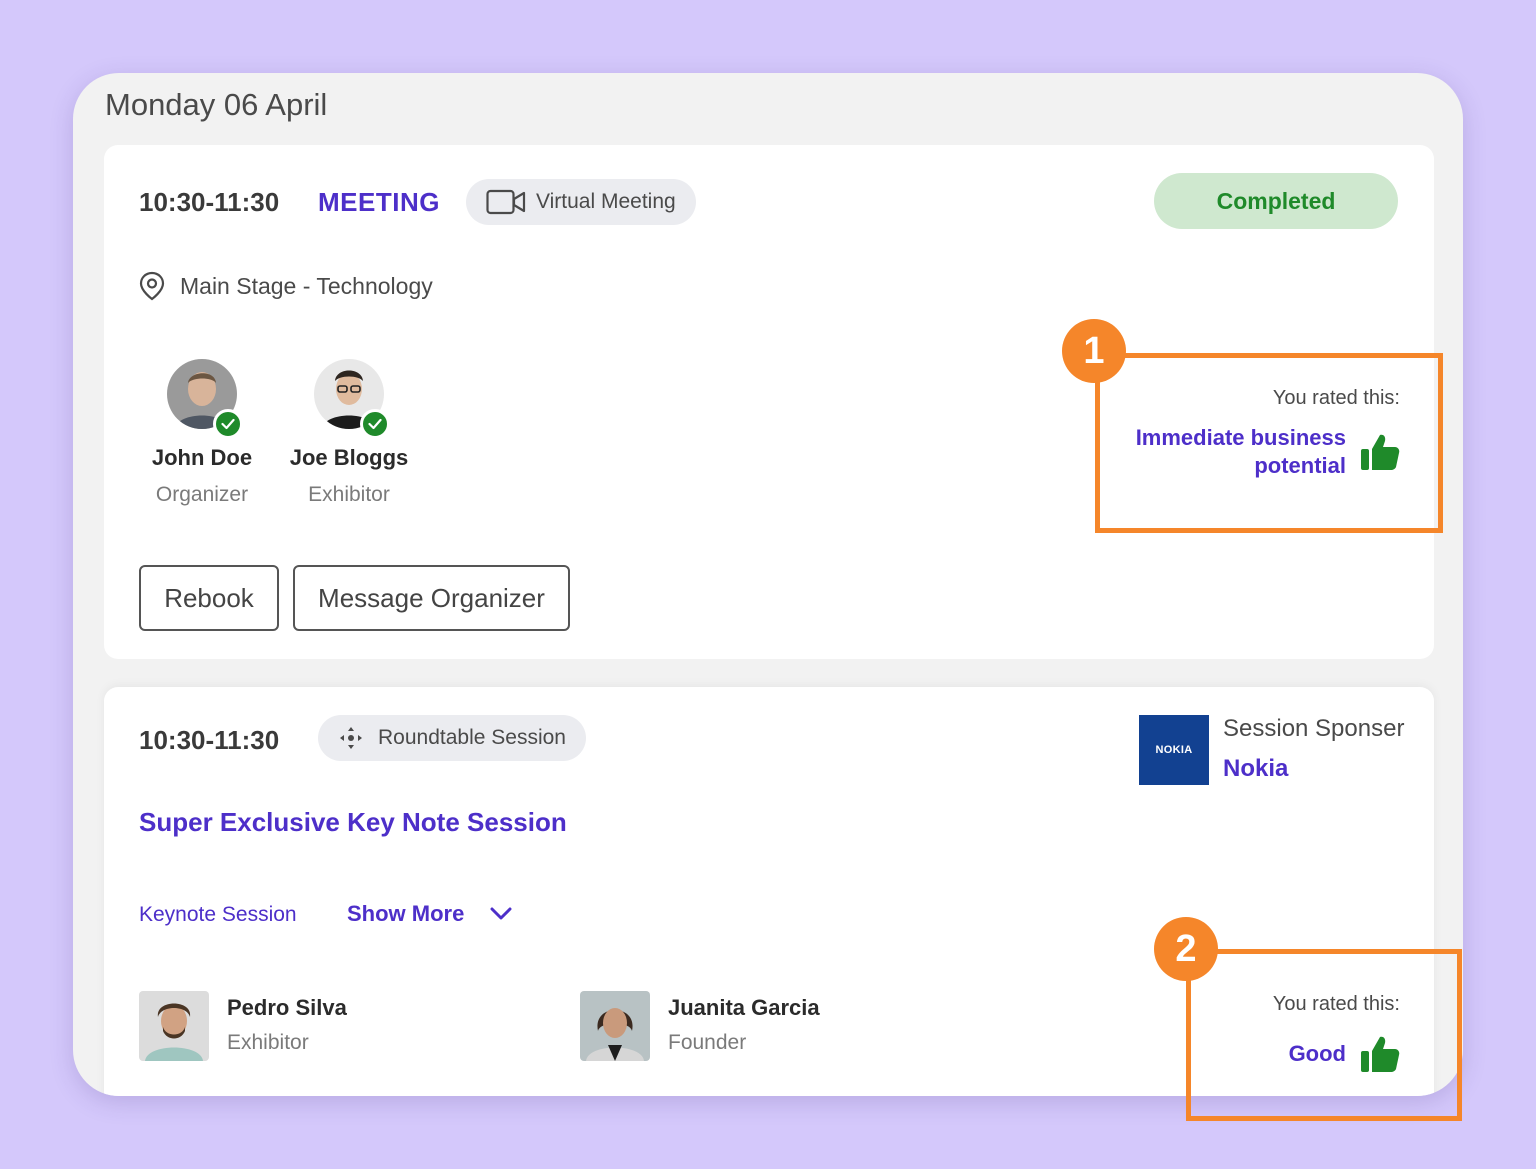 The height and width of the screenshot is (1169, 1536). What do you see at coordinates (349, 457) in the screenshot?
I see `attendee-name: Joe Bloggs` at bounding box center [349, 457].